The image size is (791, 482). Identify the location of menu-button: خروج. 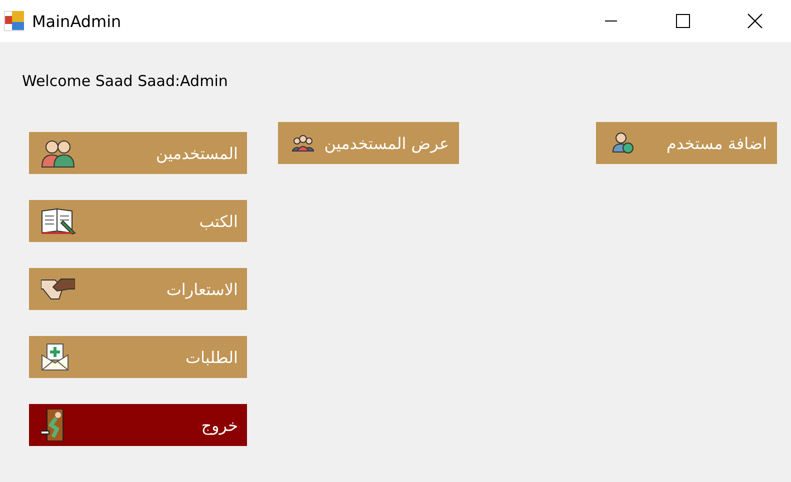
(138, 425).